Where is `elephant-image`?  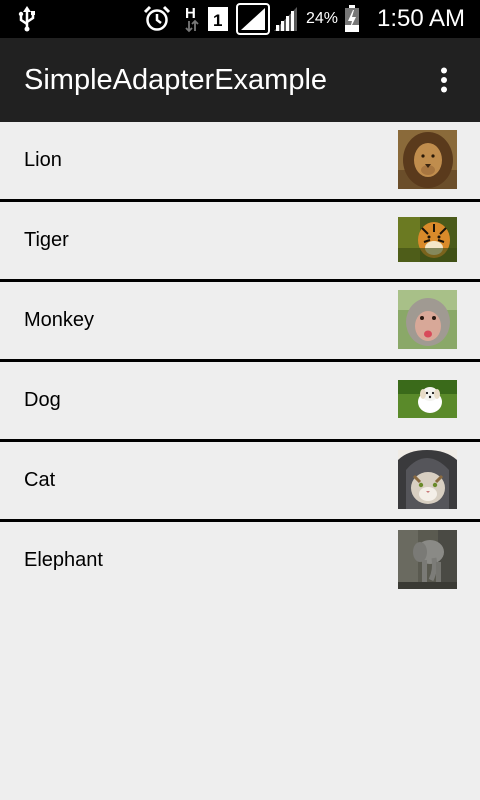 elephant-image is located at coordinates (427, 559).